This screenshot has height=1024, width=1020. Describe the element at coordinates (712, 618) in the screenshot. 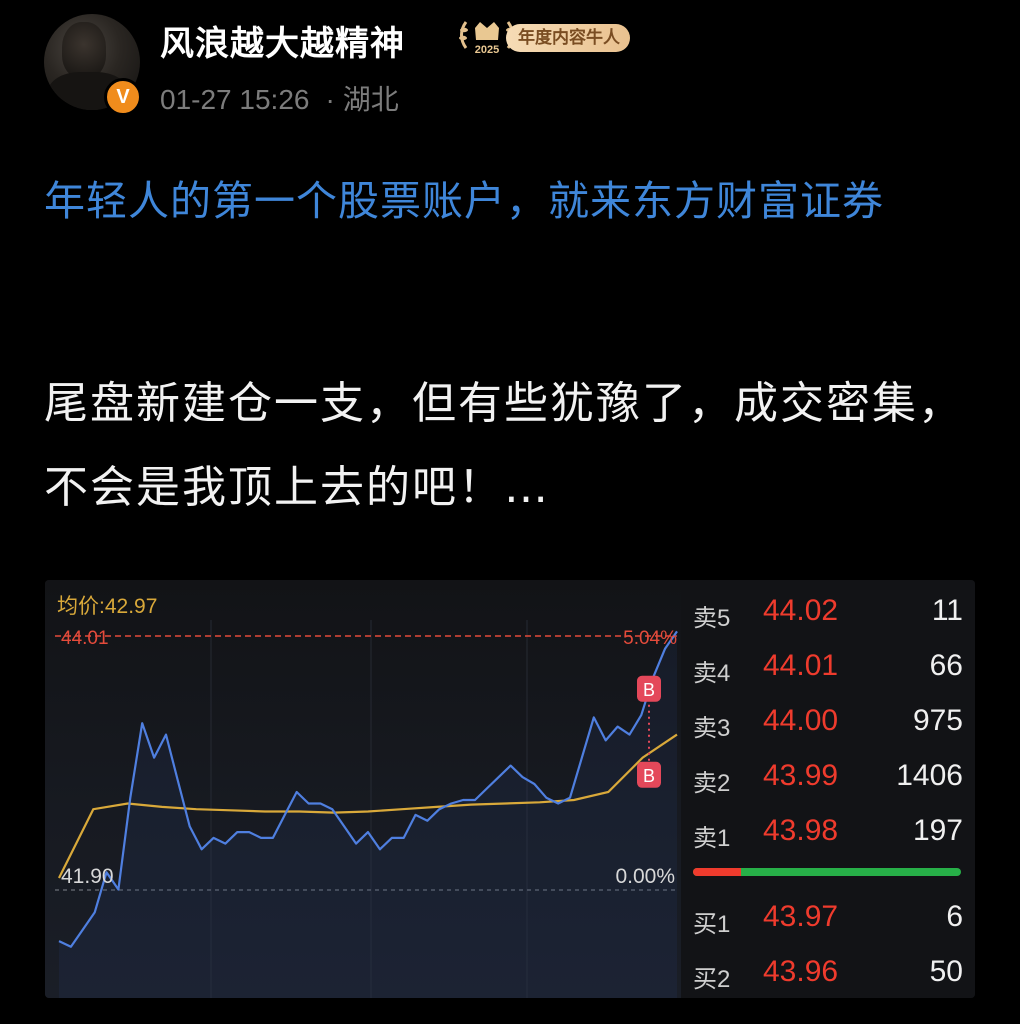

I see `ask-label: 卖5` at that location.